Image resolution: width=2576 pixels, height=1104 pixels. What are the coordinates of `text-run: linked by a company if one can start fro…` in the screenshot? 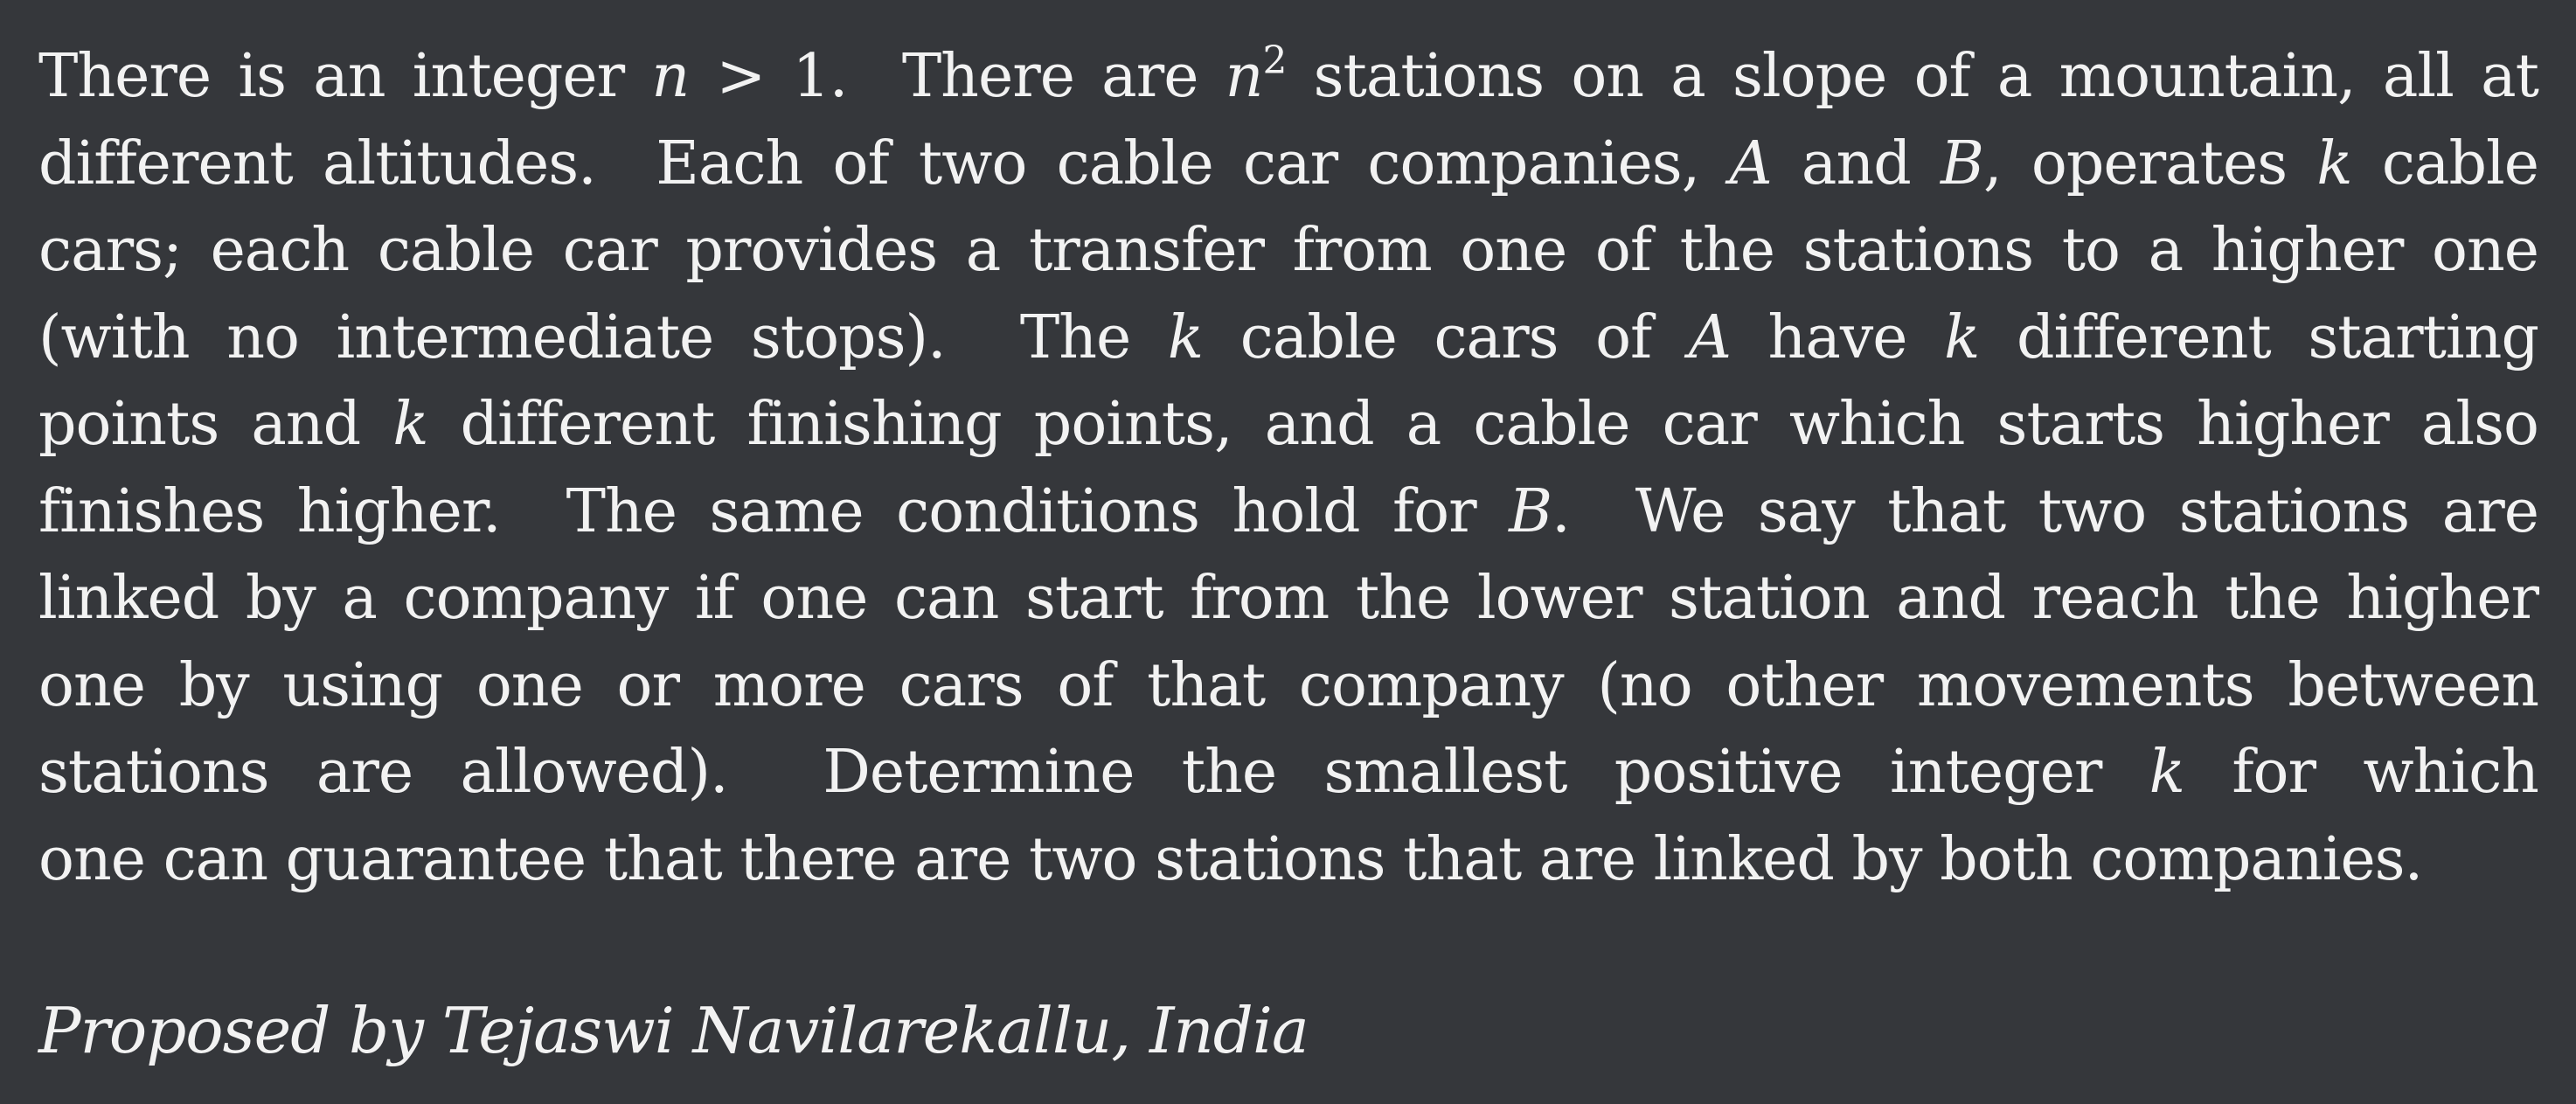 It's located at (1288, 598).